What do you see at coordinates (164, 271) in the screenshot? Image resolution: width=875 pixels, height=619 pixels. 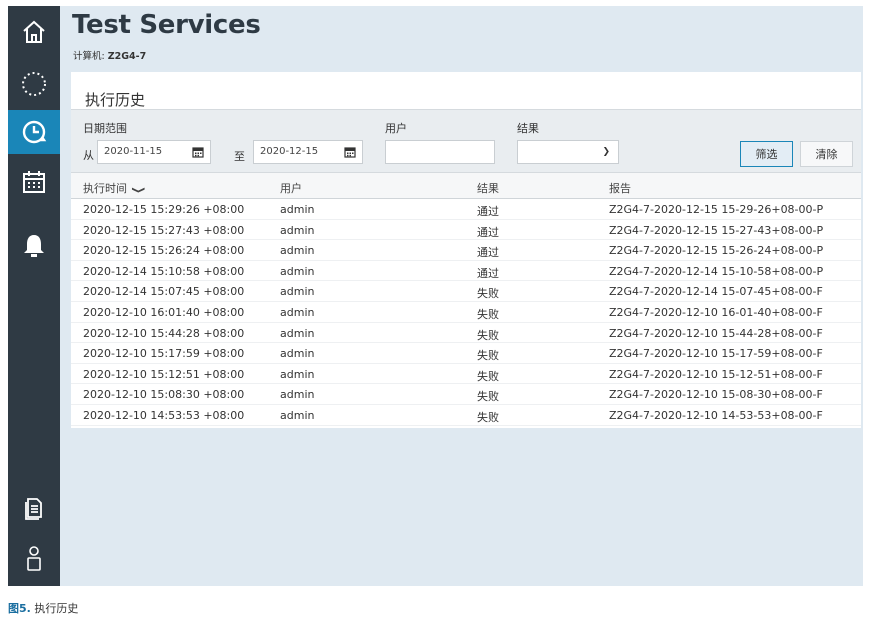 I see `cell-time: 2020-12-14 15:10:58 +08:00` at bounding box center [164, 271].